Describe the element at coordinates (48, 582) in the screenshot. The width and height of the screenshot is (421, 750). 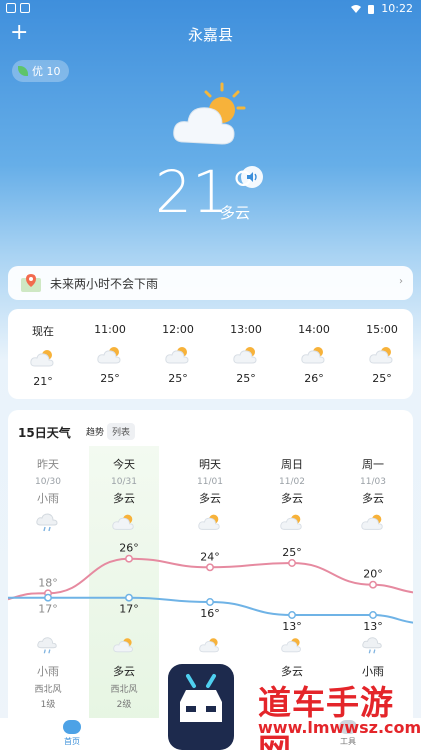
I see `high-temp-label: 18°` at that location.